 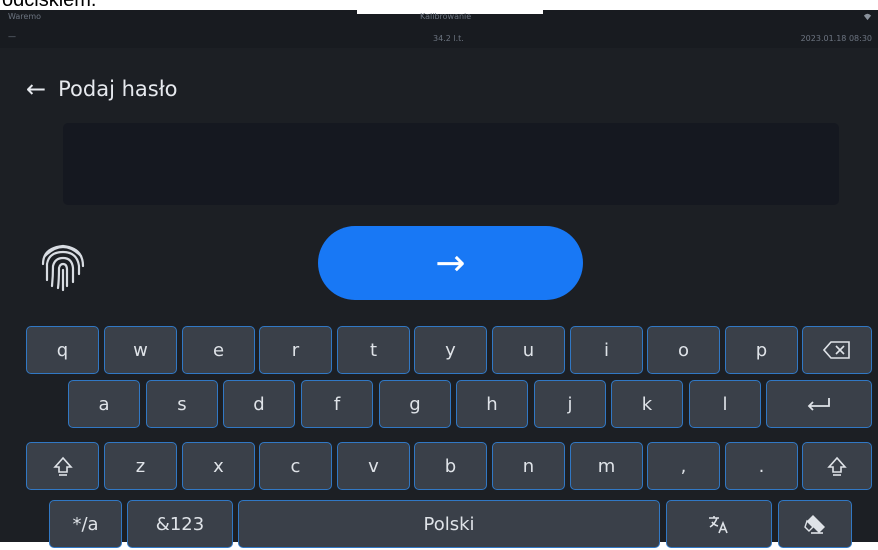 I want to click on shift-key-left, so click(x=62, y=466).